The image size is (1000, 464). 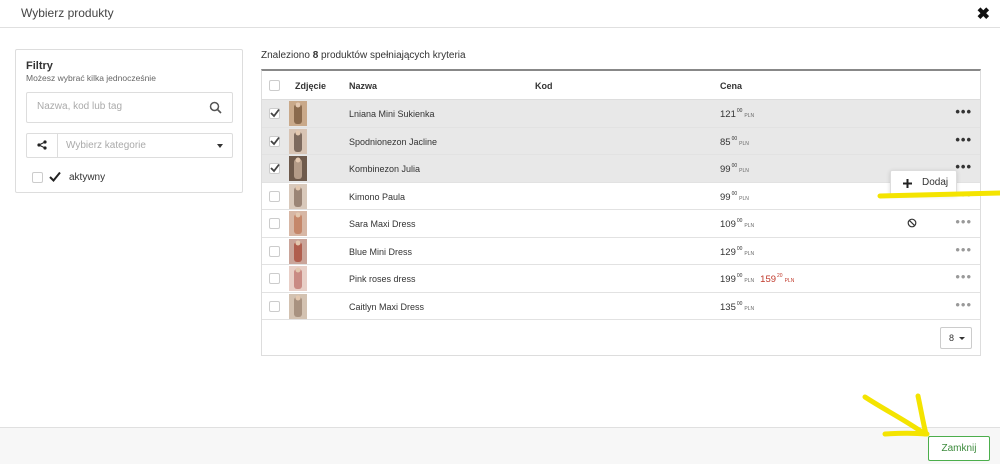 I want to click on ban-icon, so click(x=912, y=223).